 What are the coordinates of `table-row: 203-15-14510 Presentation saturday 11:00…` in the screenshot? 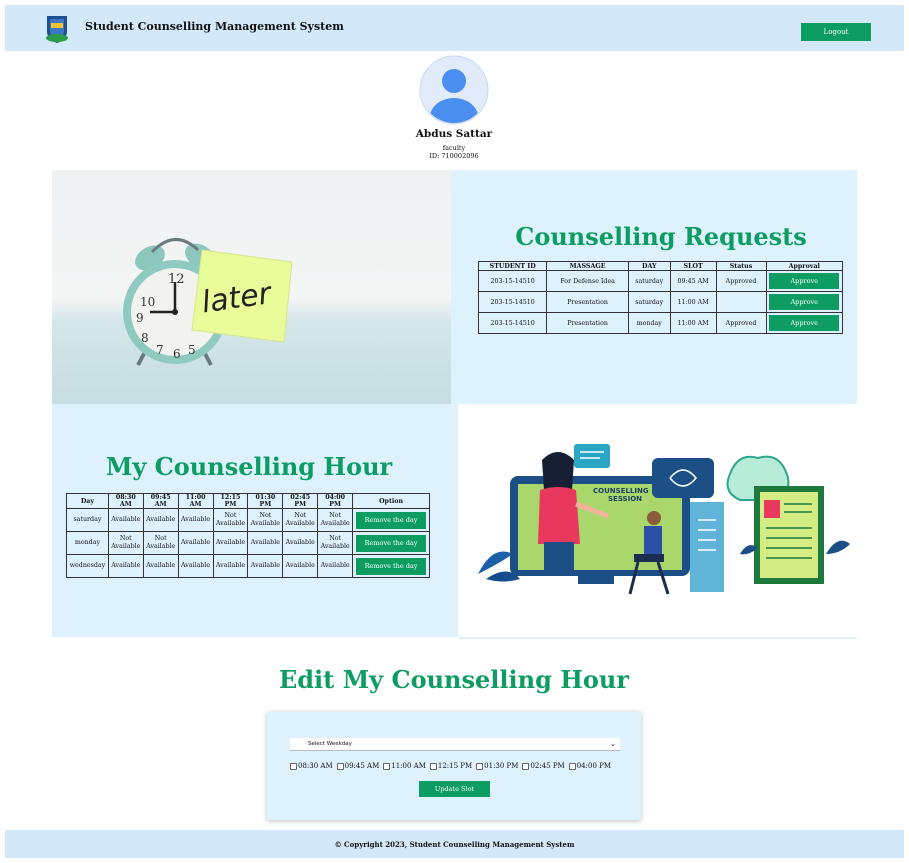 It's located at (660, 302).